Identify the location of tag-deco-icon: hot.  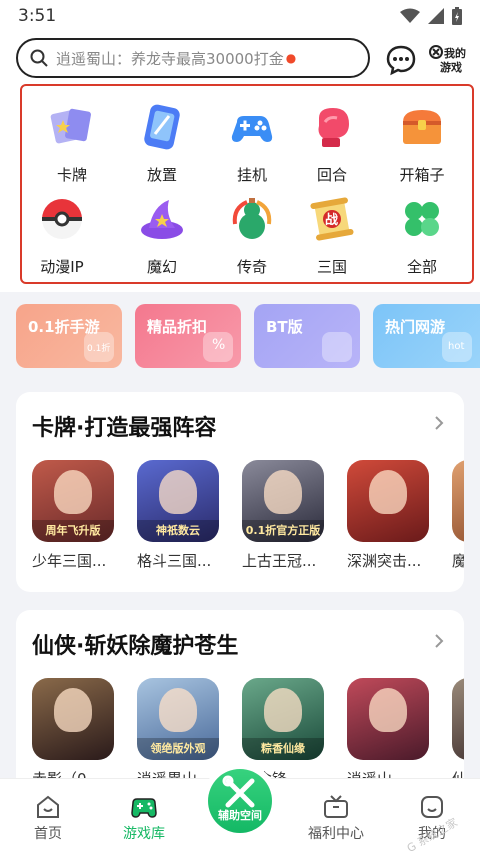
(457, 347).